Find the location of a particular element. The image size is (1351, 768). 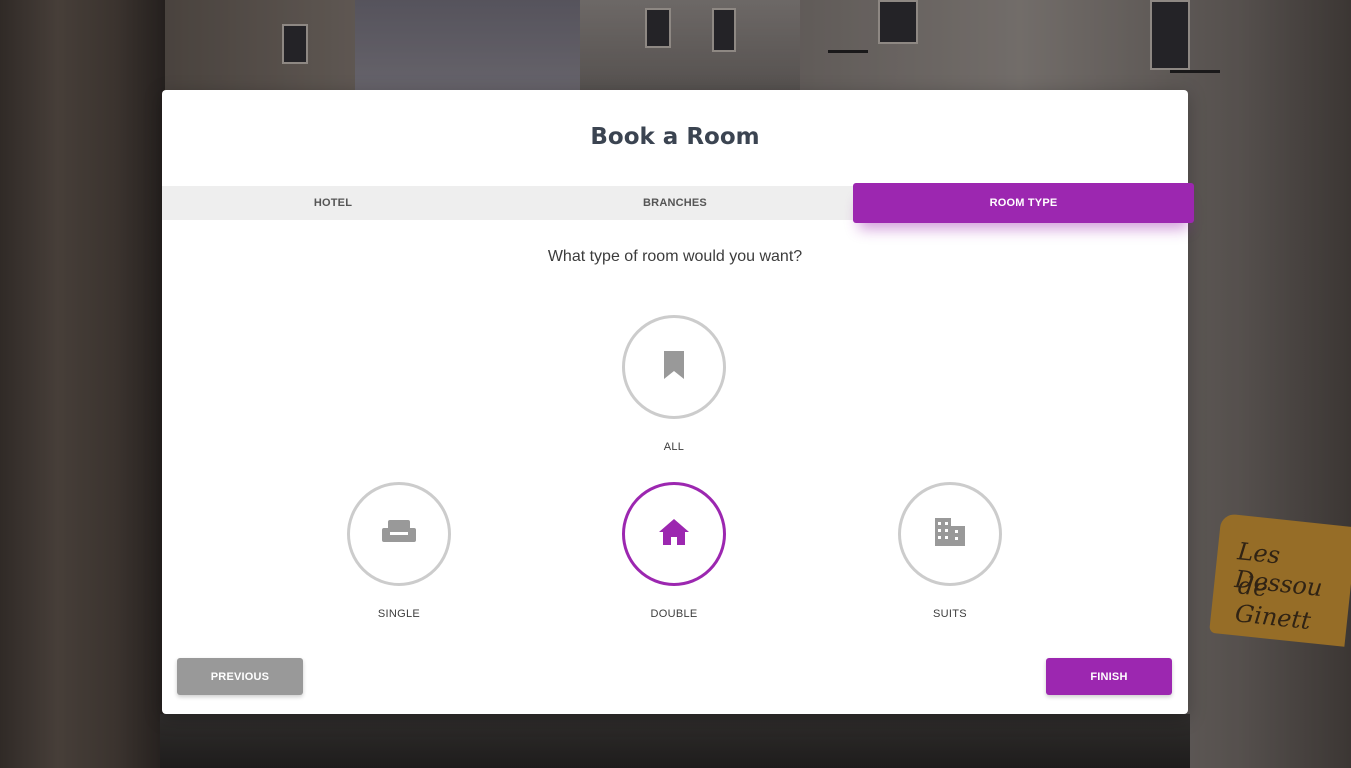

option-suits: SUITS is located at coordinates (950, 551).